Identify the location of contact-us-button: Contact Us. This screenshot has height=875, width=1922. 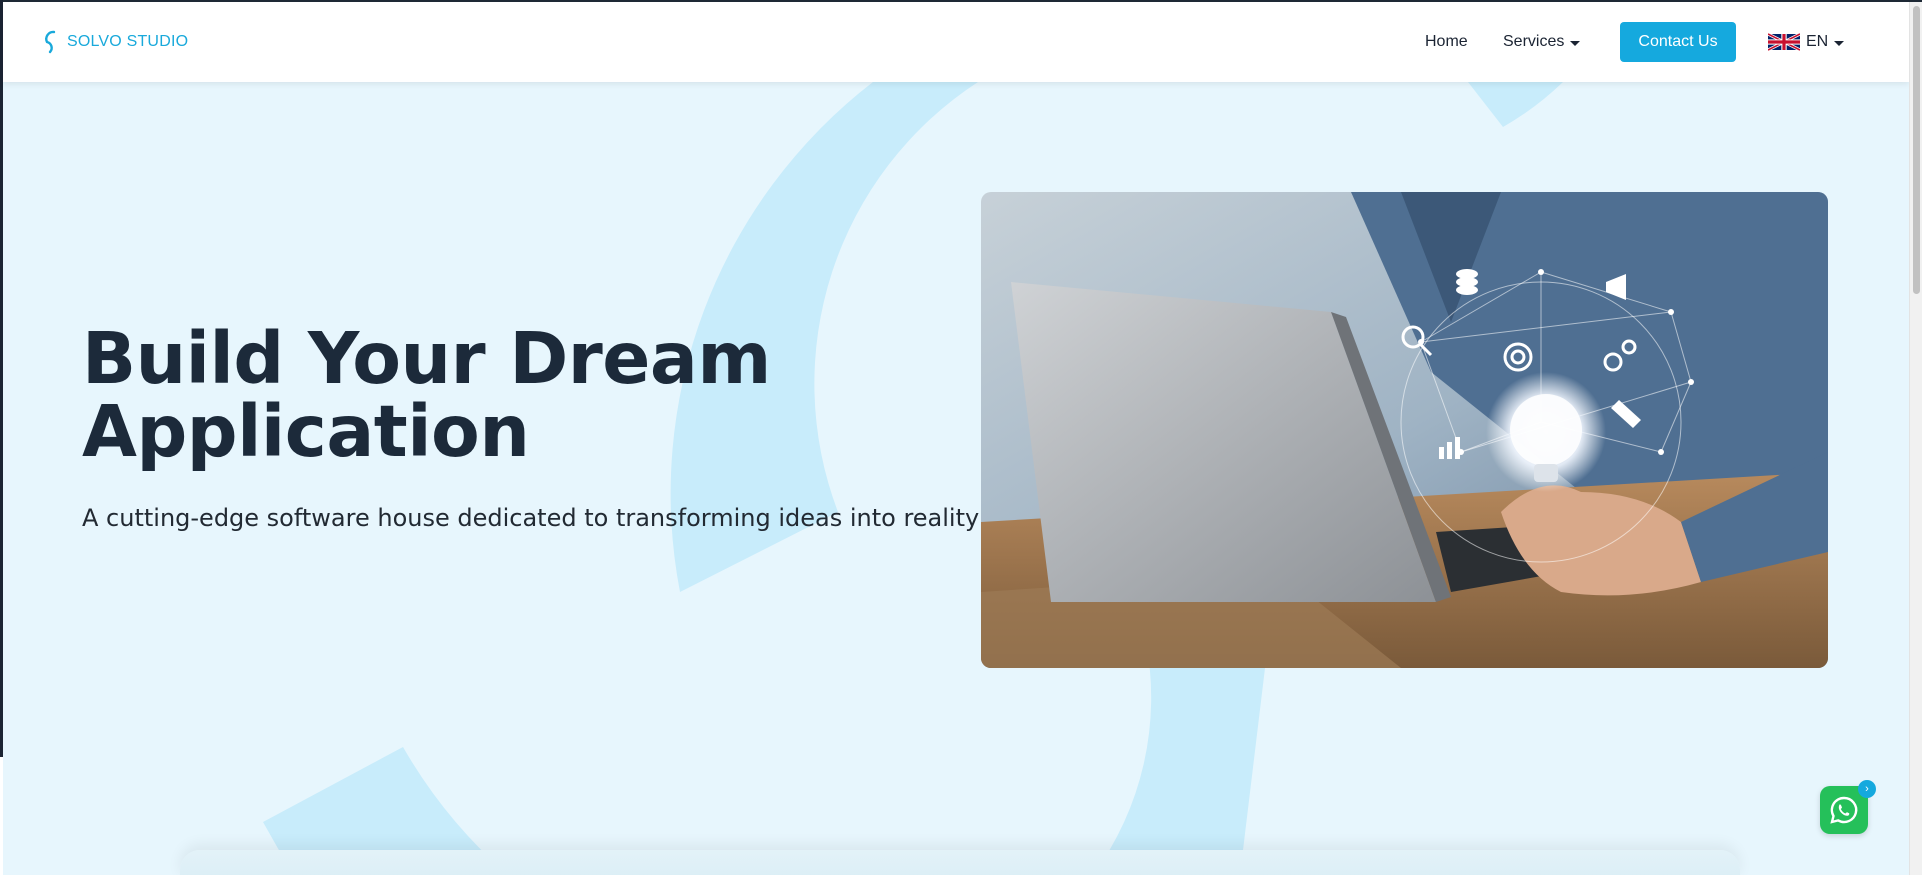
(1678, 42).